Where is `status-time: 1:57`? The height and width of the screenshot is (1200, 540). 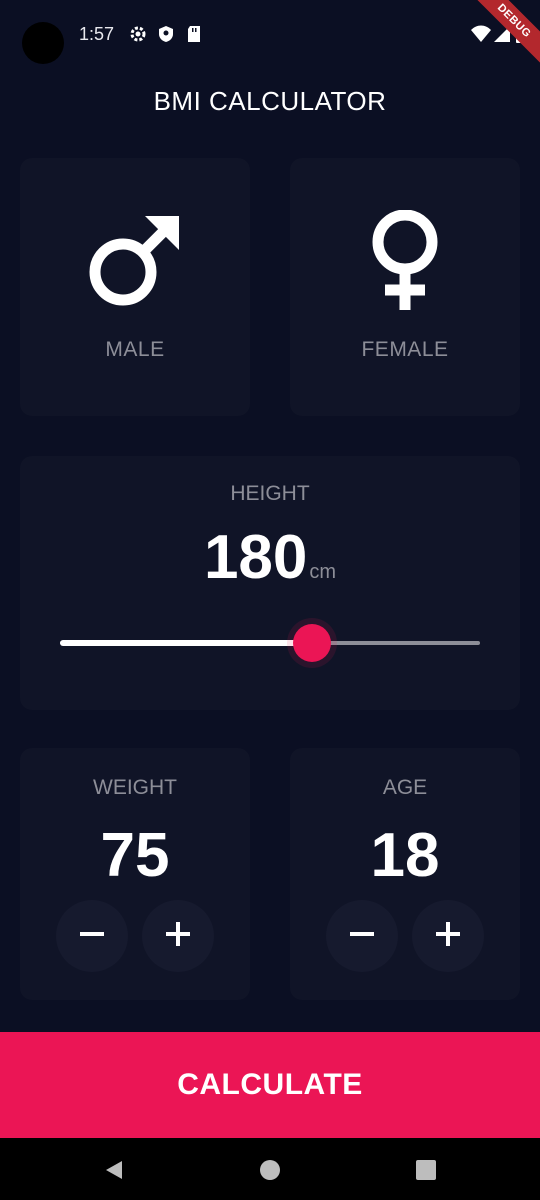 status-time: 1:57 is located at coordinates (97, 34).